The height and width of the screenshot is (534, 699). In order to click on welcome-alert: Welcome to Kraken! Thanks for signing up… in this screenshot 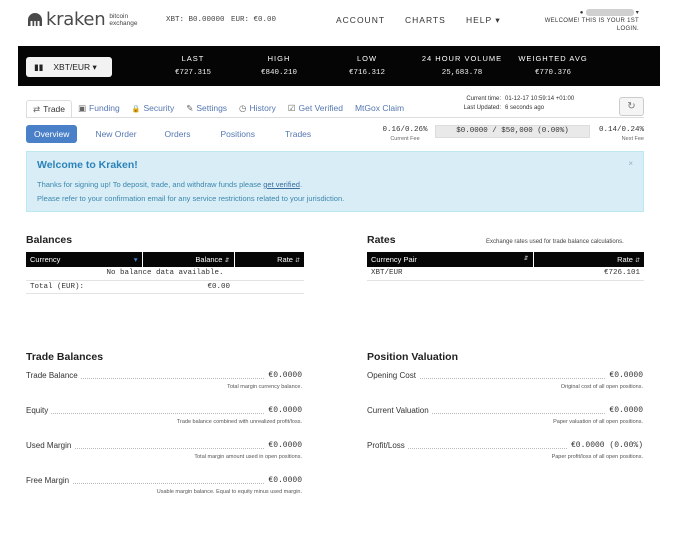, I will do `click(335, 181)`.